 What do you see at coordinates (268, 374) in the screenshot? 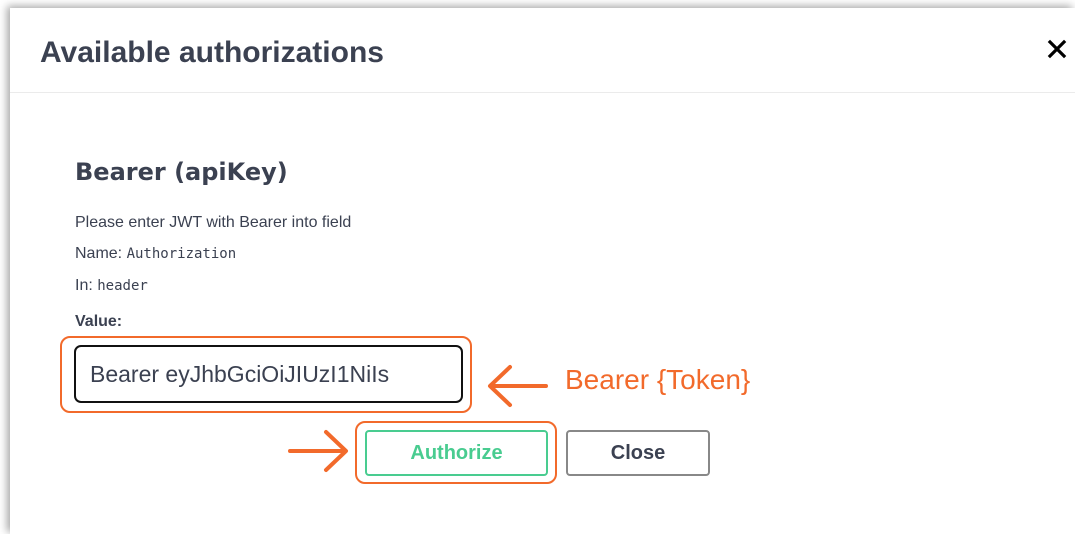
I see `token-value-input` at bounding box center [268, 374].